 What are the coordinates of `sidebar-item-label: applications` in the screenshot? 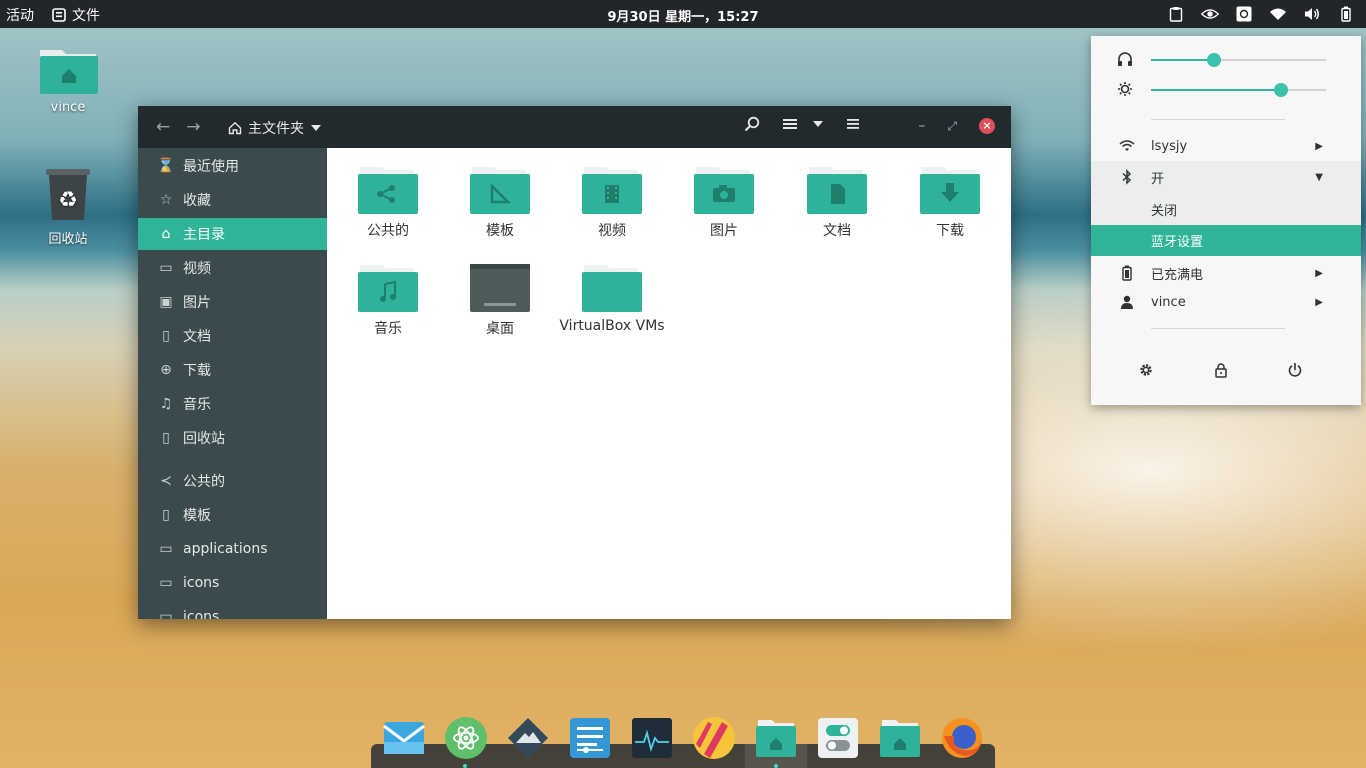 It's located at (225, 549).